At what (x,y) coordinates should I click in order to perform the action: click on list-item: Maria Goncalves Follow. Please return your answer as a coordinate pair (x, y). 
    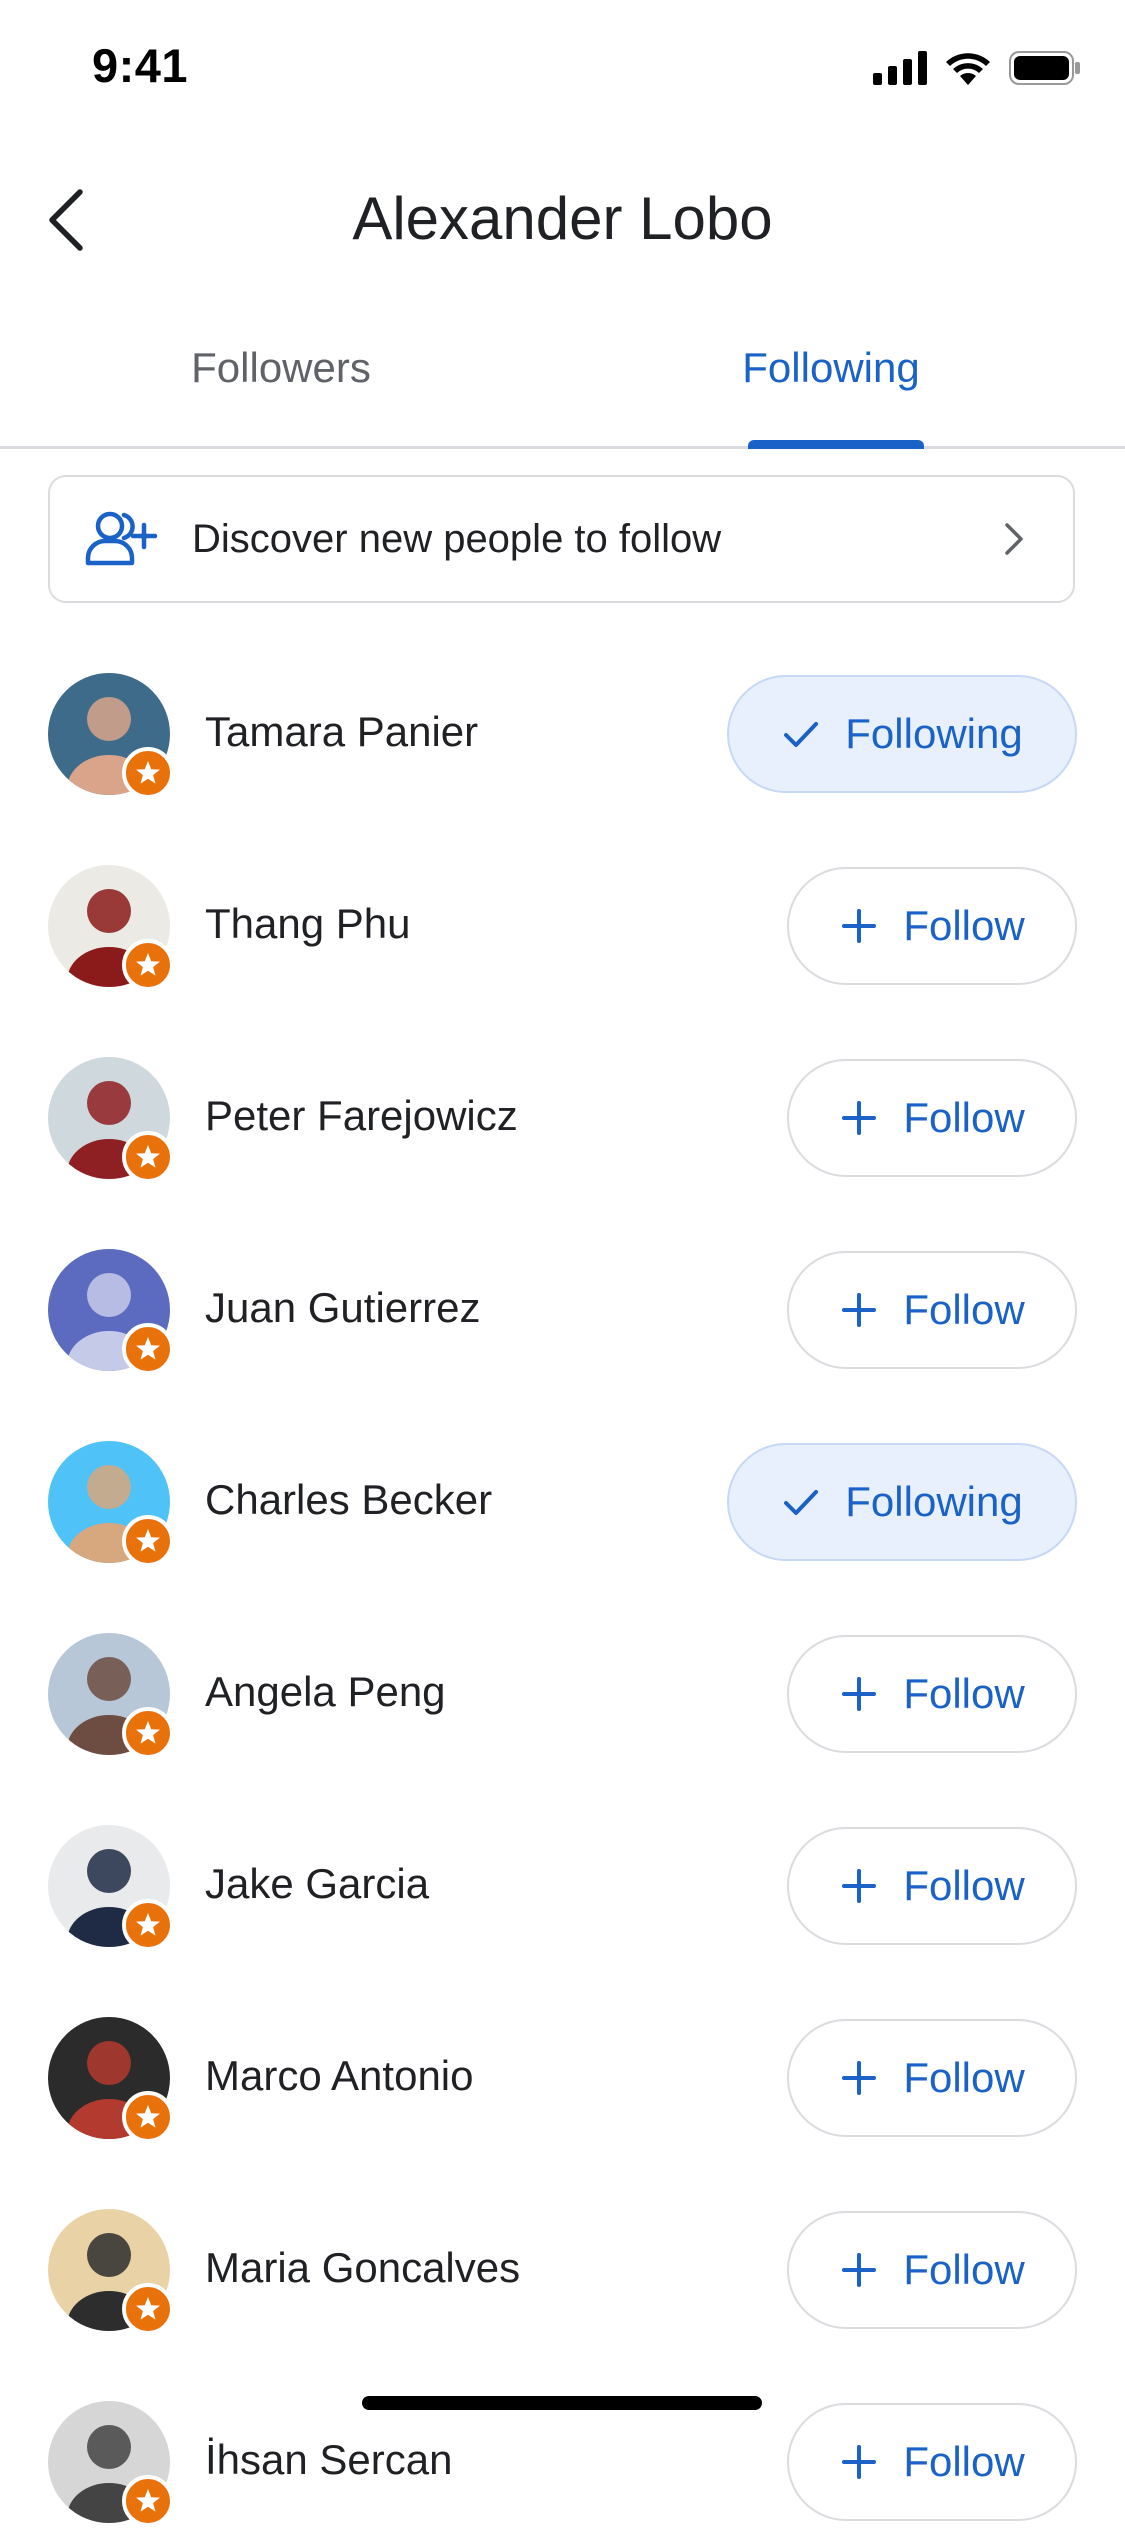
    Looking at the image, I should click on (562, 2271).